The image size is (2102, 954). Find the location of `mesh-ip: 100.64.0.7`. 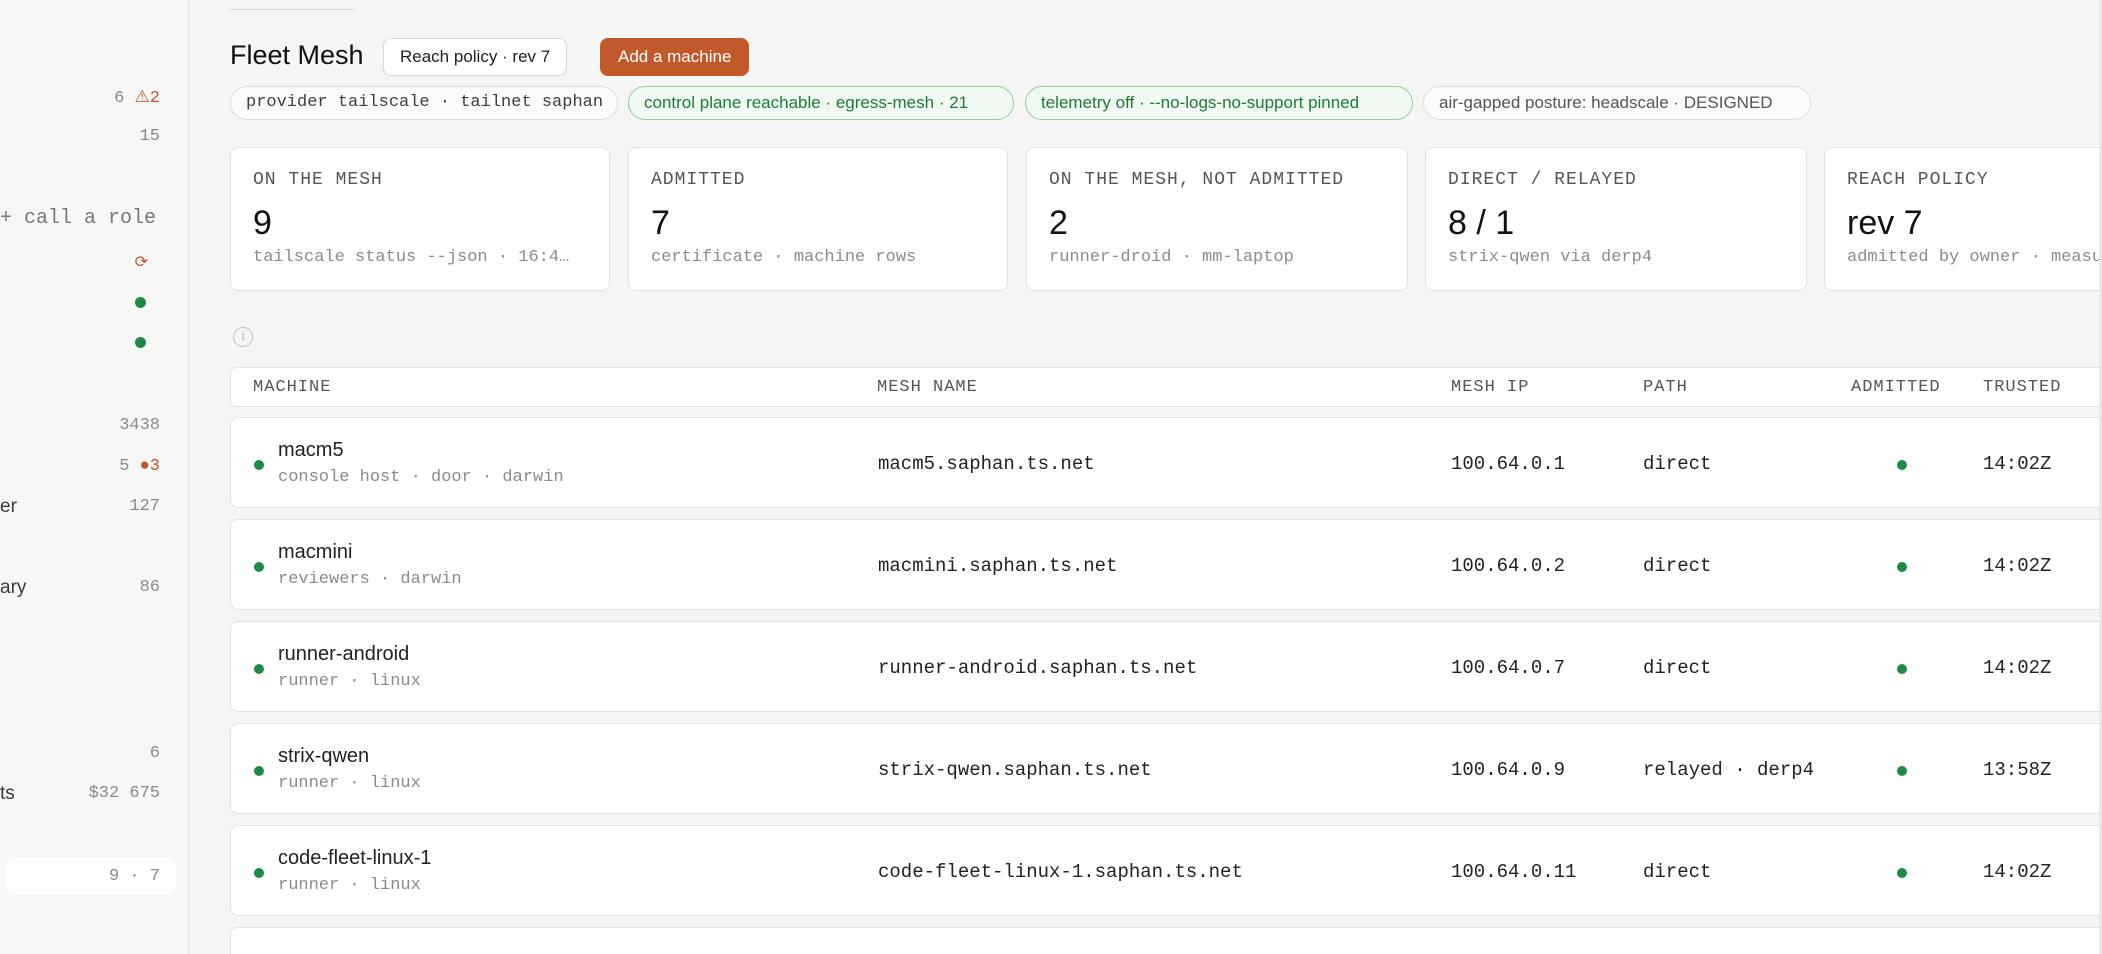

mesh-ip: 100.64.0.7 is located at coordinates (1508, 668).